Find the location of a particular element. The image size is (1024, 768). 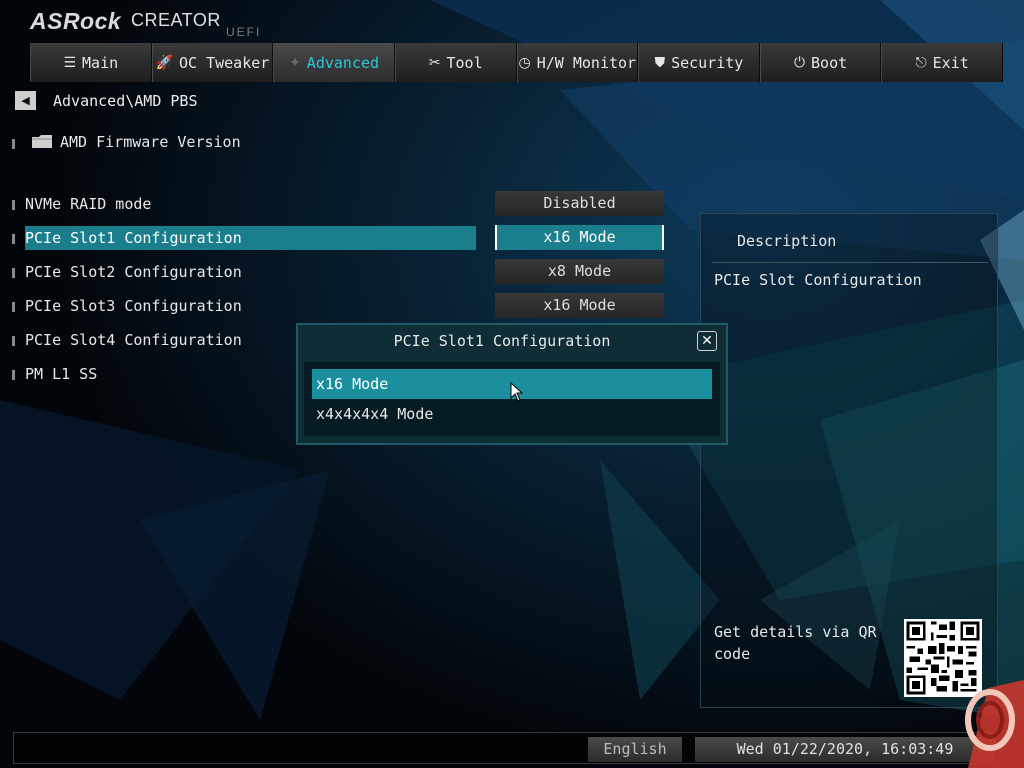

tab-label: Security is located at coordinates (707, 62).